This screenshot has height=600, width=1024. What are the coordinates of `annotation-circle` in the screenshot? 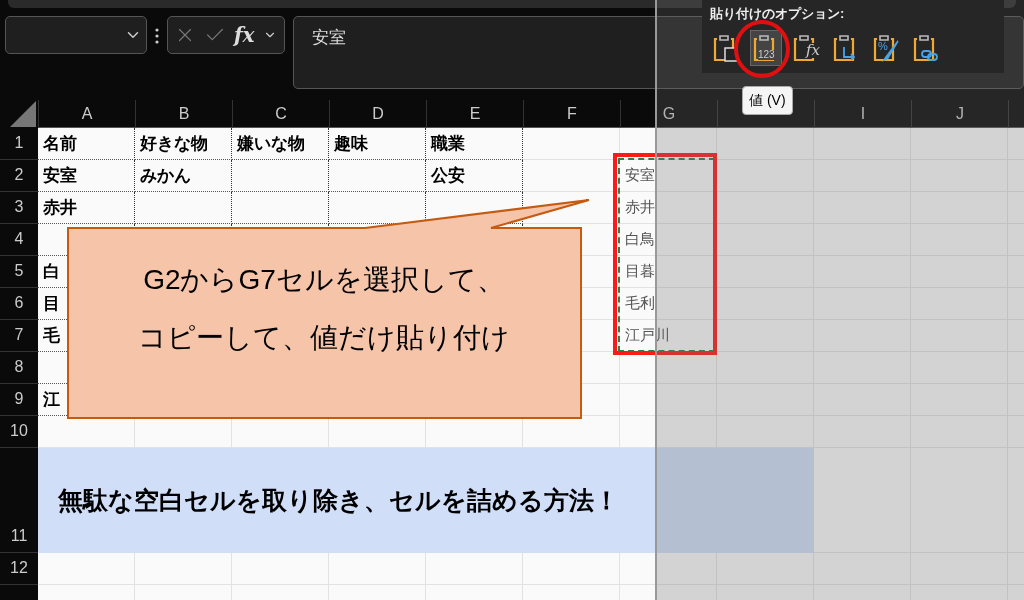 It's located at (762, 49).